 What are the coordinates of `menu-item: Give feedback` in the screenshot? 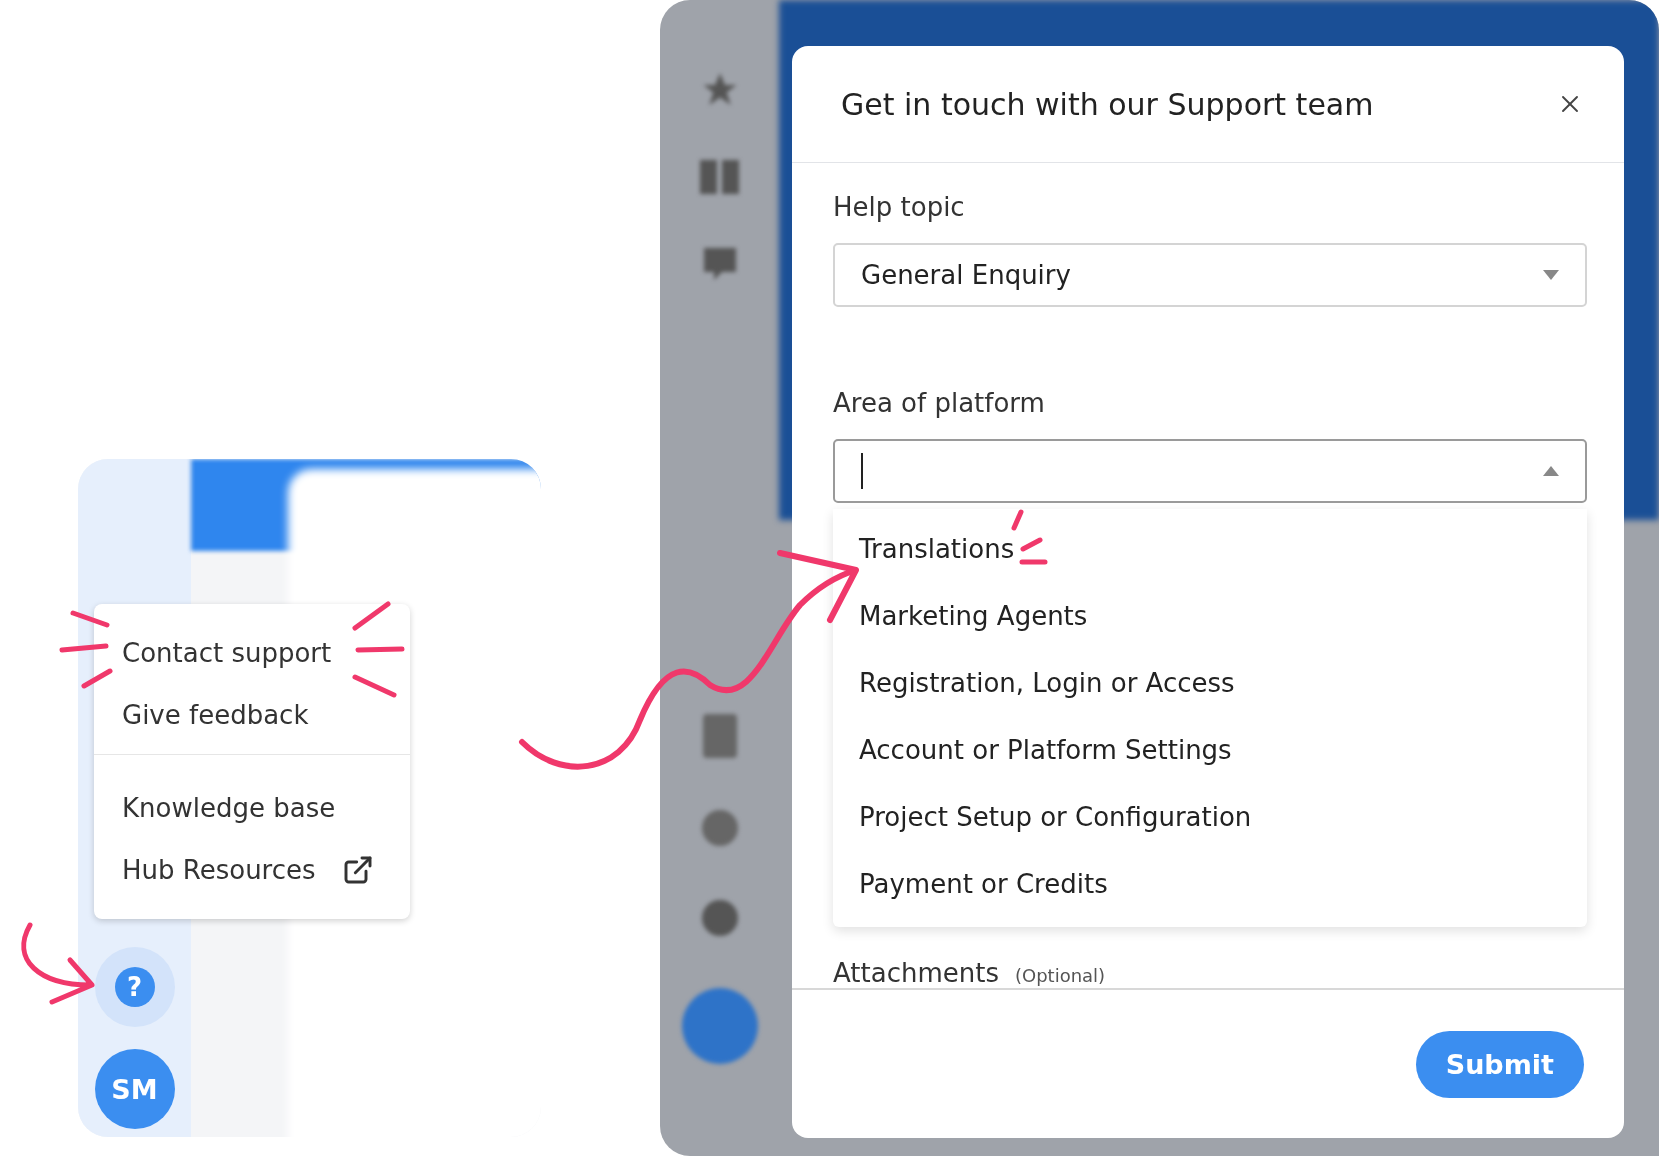 It's located at (252, 715).